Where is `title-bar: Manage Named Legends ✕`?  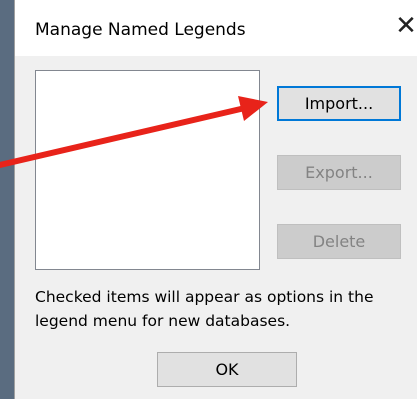 title-bar: Manage Named Legends ✕ is located at coordinates (216, 28).